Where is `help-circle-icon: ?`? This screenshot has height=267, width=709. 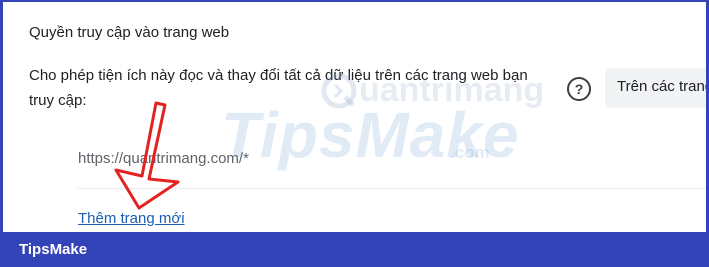 help-circle-icon: ? is located at coordinates (579, 89).